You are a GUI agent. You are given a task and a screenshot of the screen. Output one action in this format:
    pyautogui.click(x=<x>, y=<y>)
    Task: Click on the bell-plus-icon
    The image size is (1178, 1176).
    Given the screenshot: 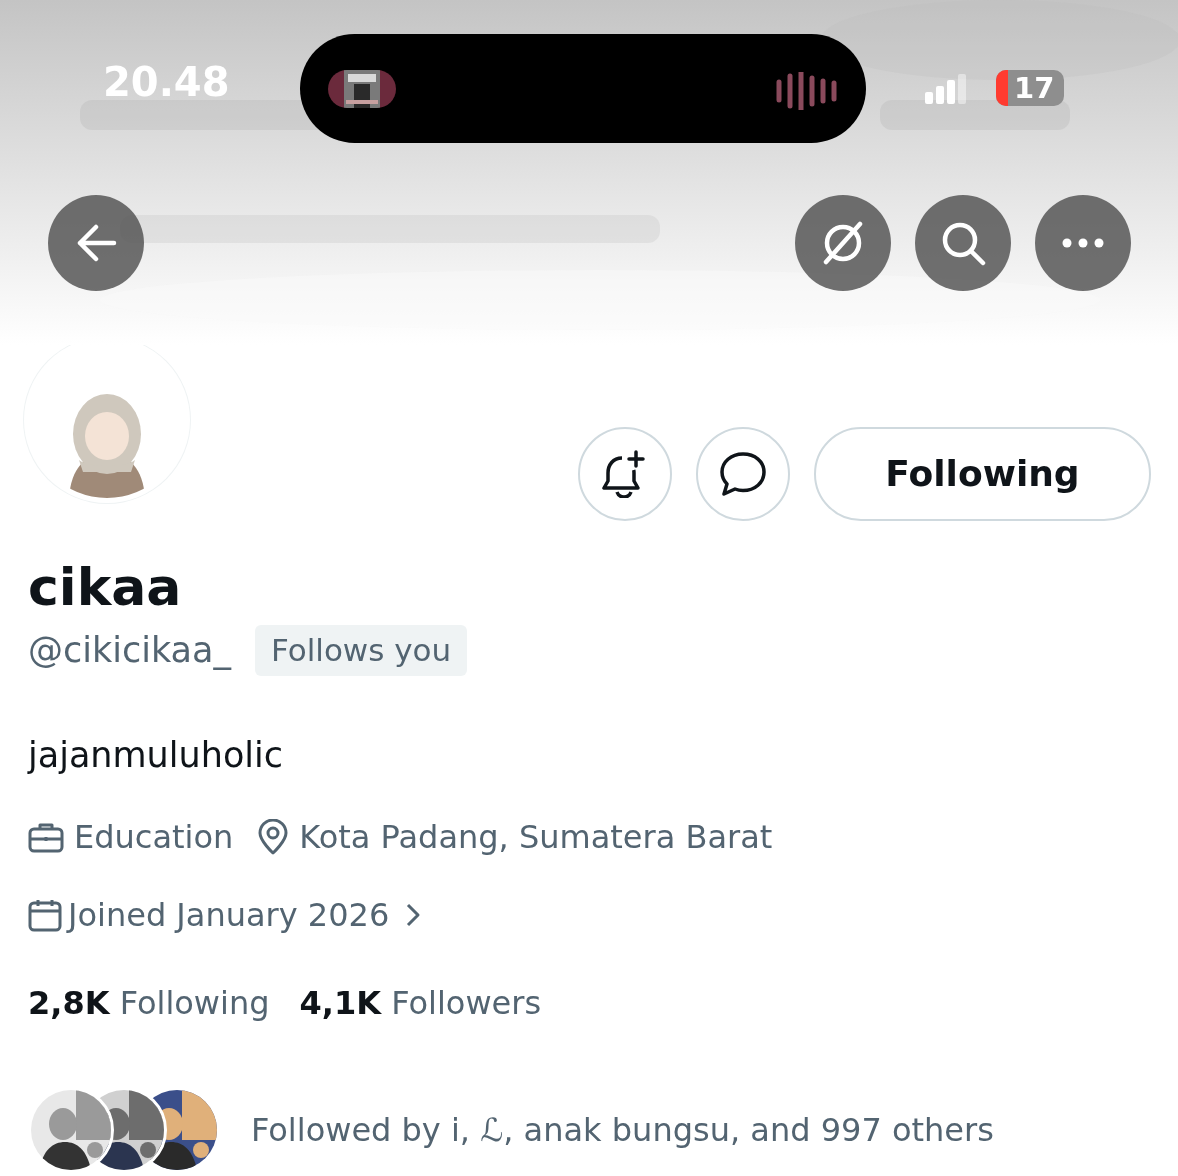 What is the action you would take?
    pyautogui.click(x=625, y=474)
    